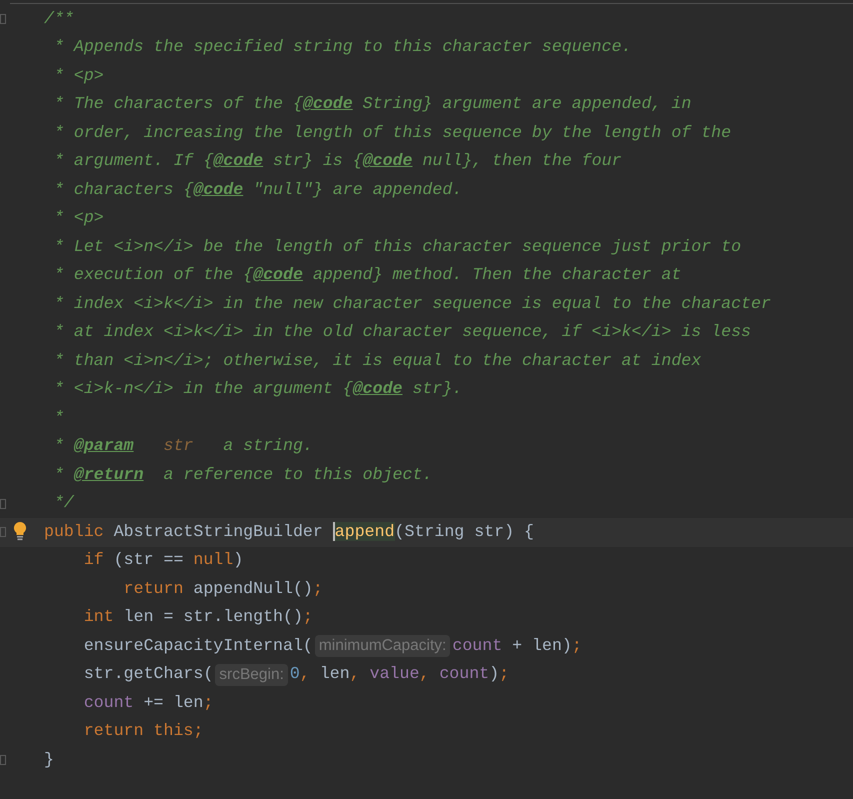 Image resolution: width=853 pixels, height=799 pixels. What do you see at coordinates (58, 417) in the screenshot?
I see `doc-comment: *` at bounding box center [58, 417].